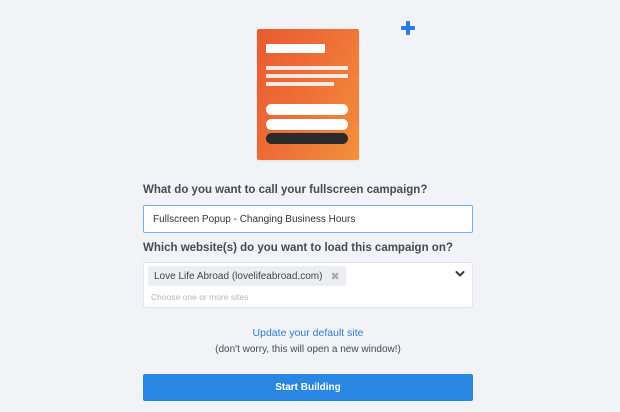 This screenshot has width=620, height=412. Describe the element at coordinates (308, 219) in the screenshot. I see `campaign-name-input` at that location.